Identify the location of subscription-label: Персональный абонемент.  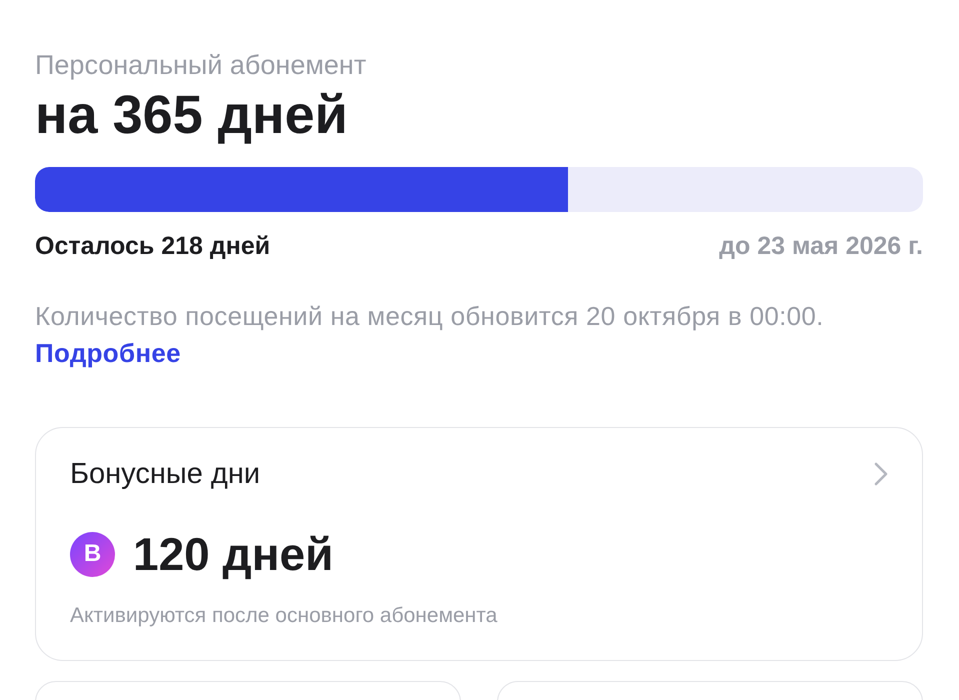
(201, 65).